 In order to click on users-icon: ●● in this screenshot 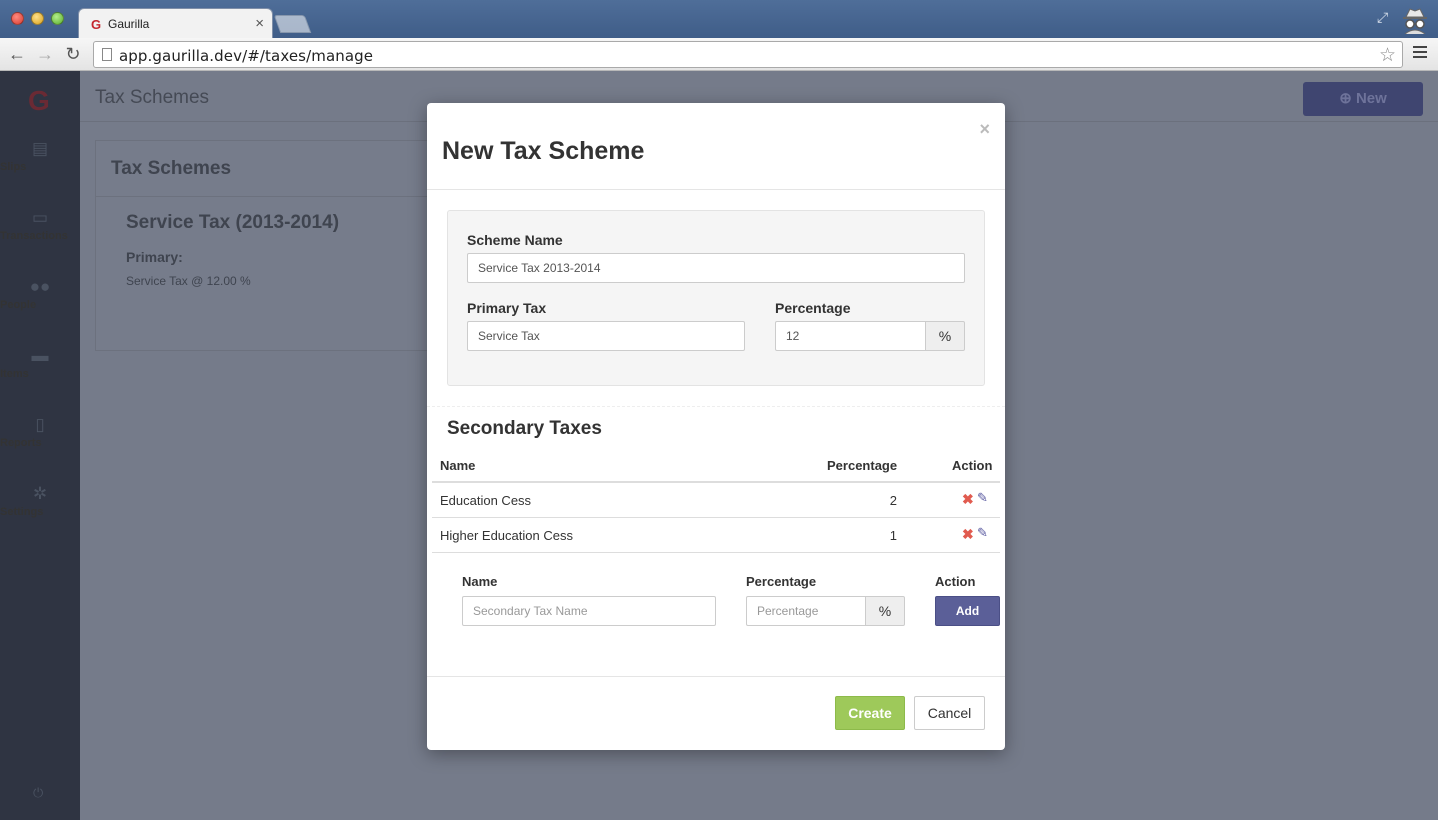, I will do `click(40, 286)`.